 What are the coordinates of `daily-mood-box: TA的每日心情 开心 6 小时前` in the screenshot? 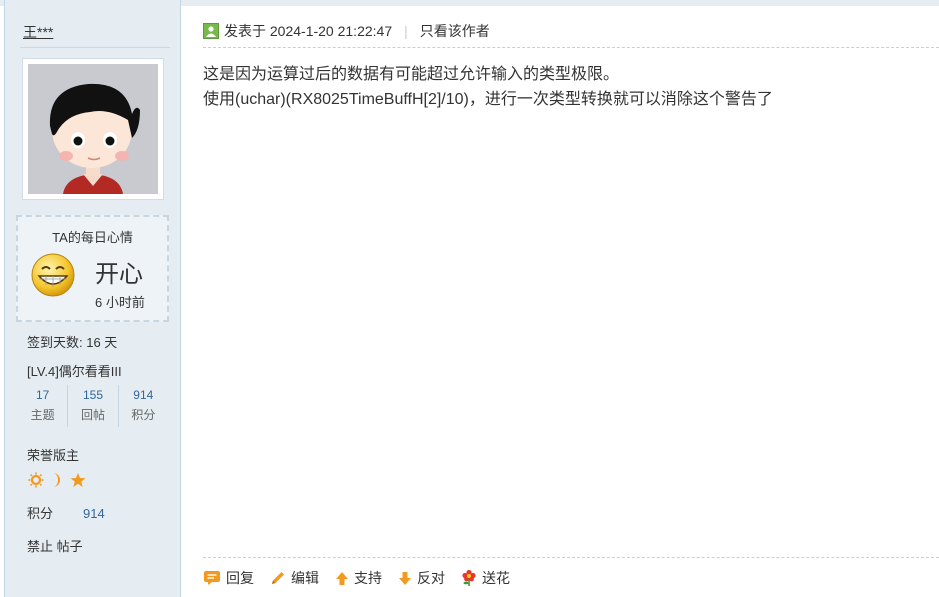 It's located at (92, 268).